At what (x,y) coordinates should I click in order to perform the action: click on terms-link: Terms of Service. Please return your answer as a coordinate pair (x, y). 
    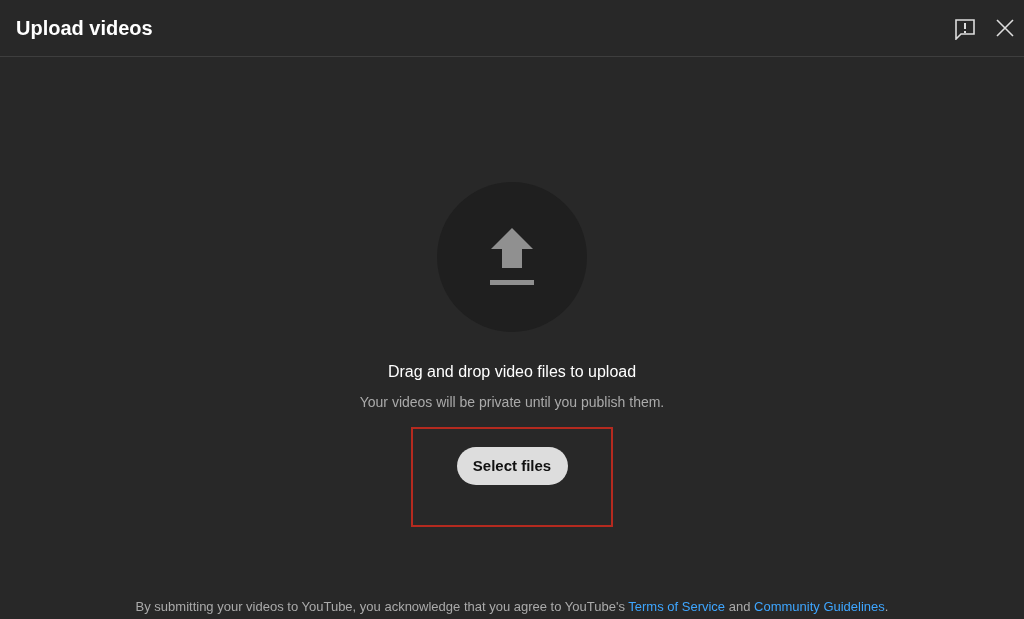
    Looking at the image, I should click on (677, 606).